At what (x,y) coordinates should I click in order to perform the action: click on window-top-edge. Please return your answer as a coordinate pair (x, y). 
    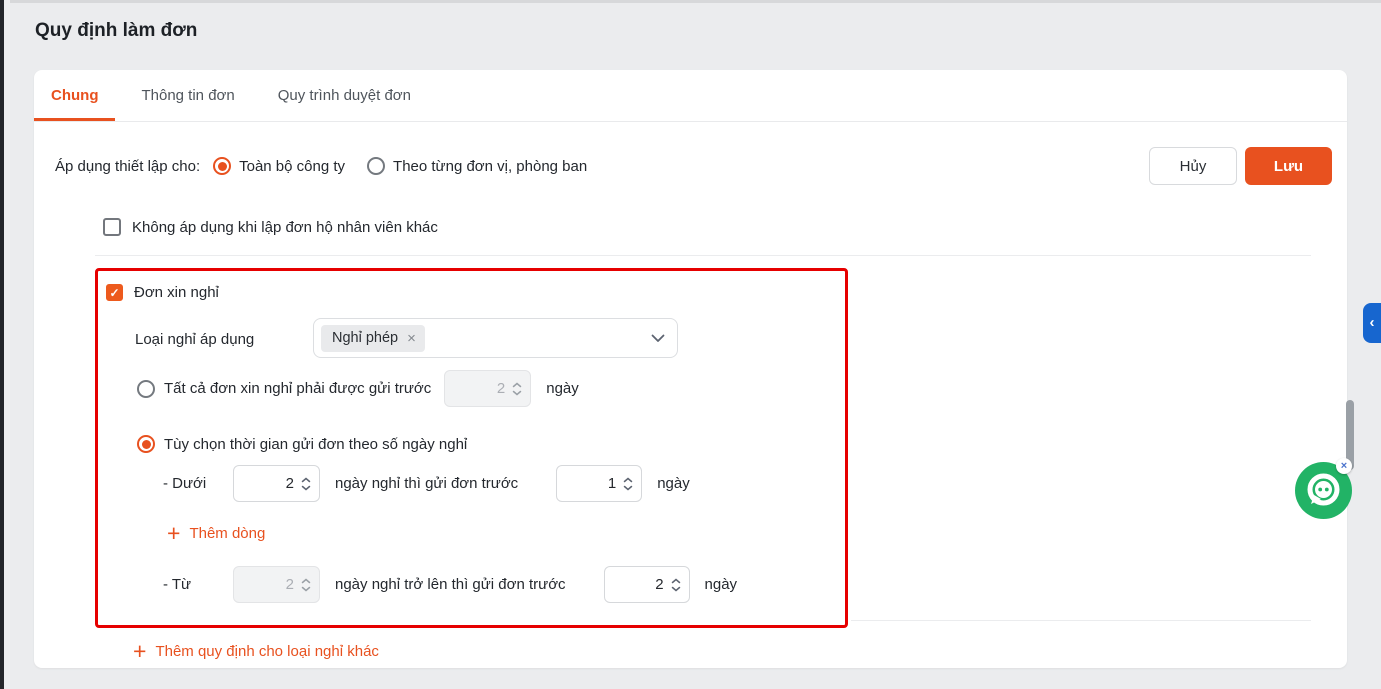
    Looking at the image, I should click on (690, 1).